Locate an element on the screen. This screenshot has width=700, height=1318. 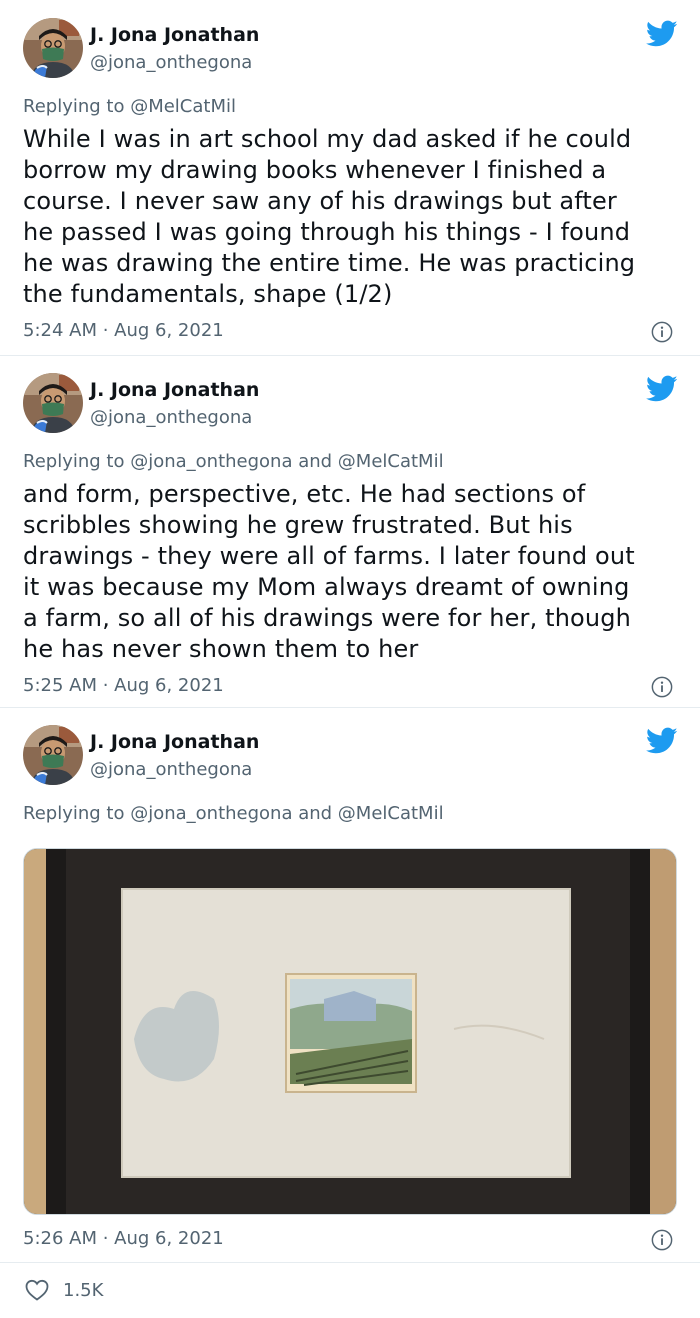
replying-to: Replying to @MelCatMil is located at coordinates (129, 106).